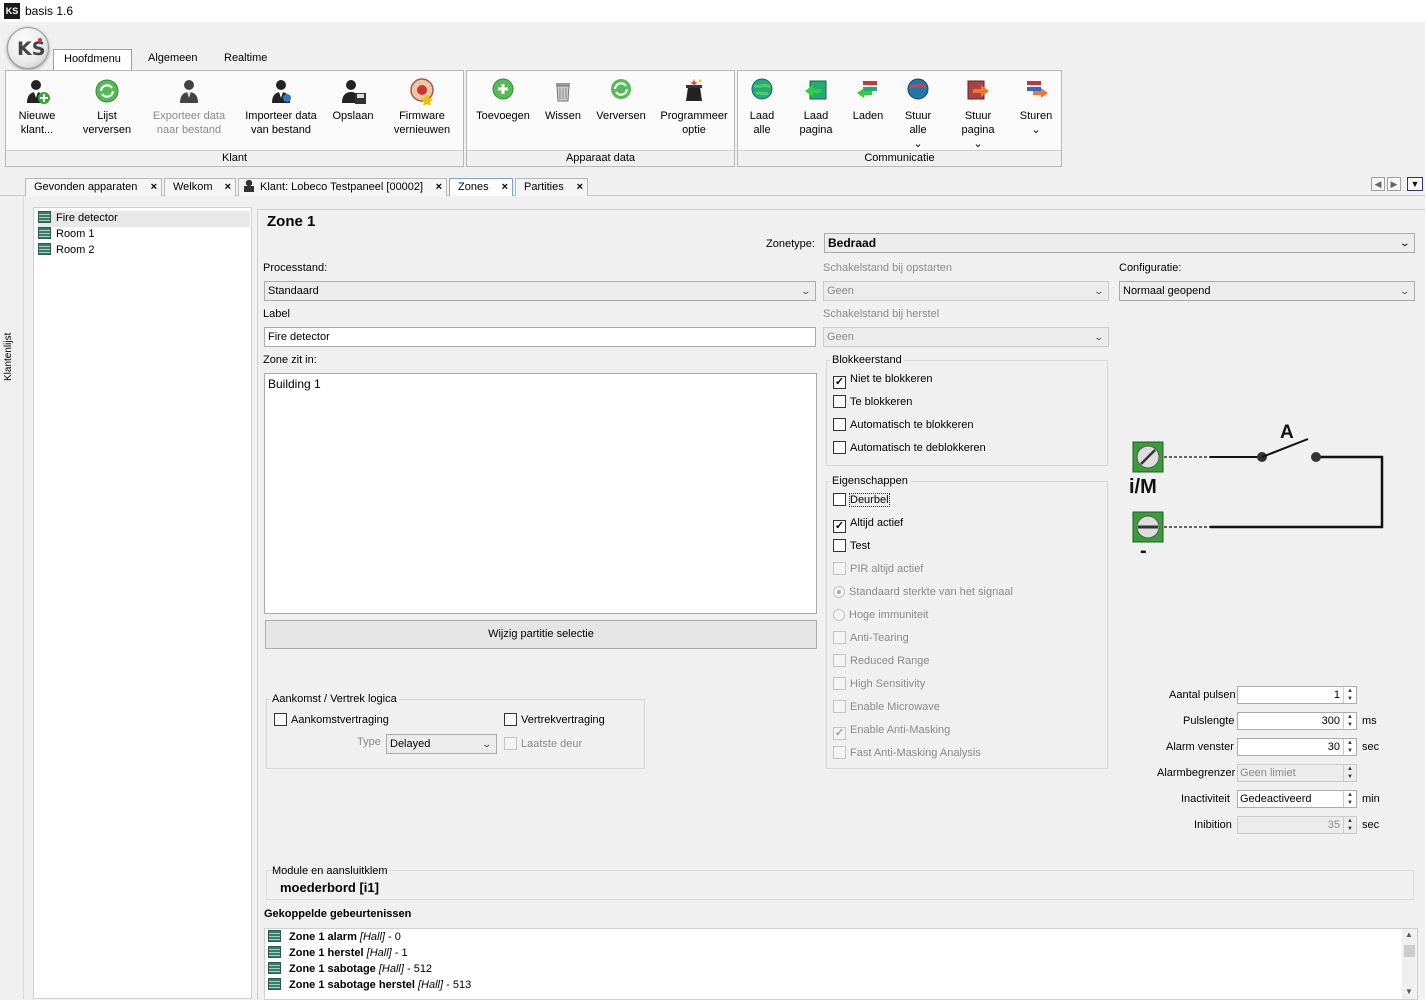 Image resolution: width=1425 pixels, height=1000 pixels. Describe the element at coordinates (861, 501) in the screenshot. I see `checkbox-deurbel: Deurbel` at that location.